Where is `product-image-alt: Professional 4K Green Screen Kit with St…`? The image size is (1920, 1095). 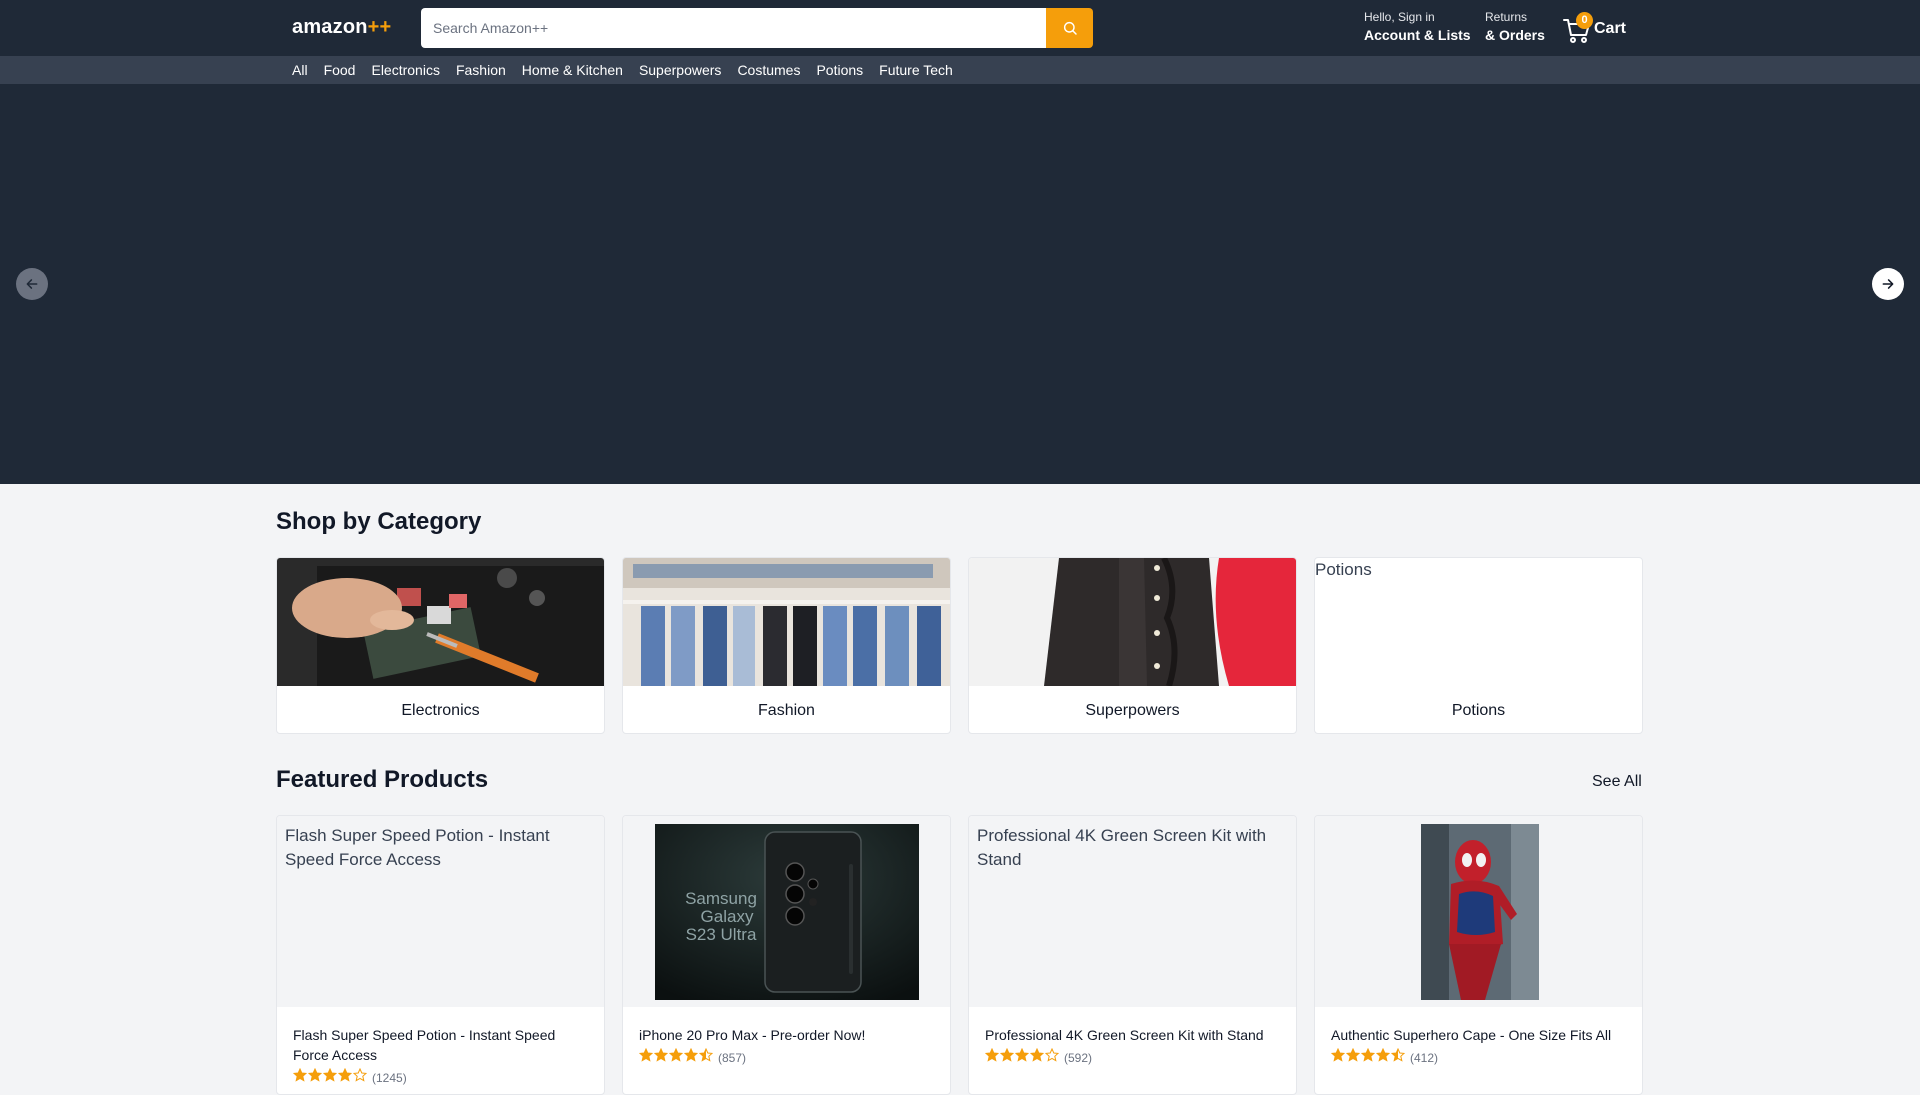 product-image-alt: Professional 4K Green Screen Kit with St… is located at coordinates (1122, 847).